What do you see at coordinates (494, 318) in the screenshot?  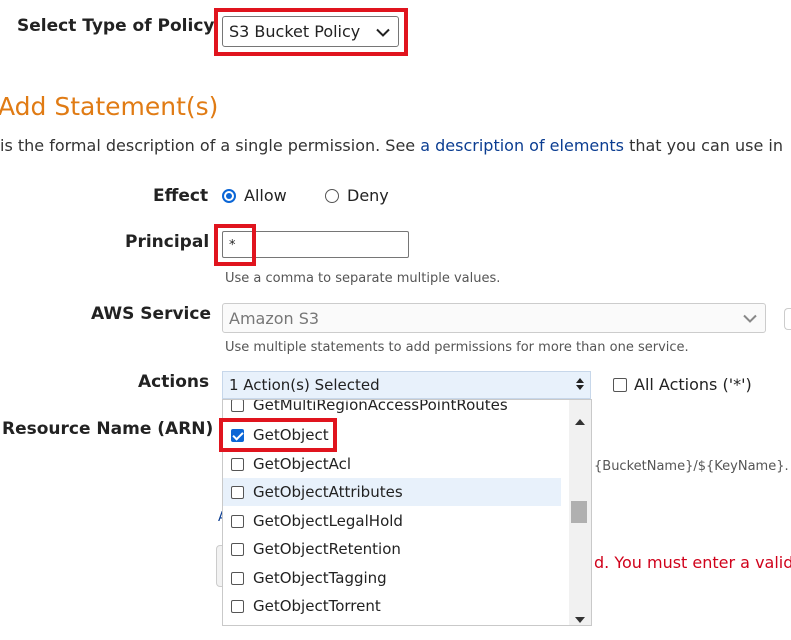 I see `aws-service-select: Amazon S3` at bounding box center [494, 318].